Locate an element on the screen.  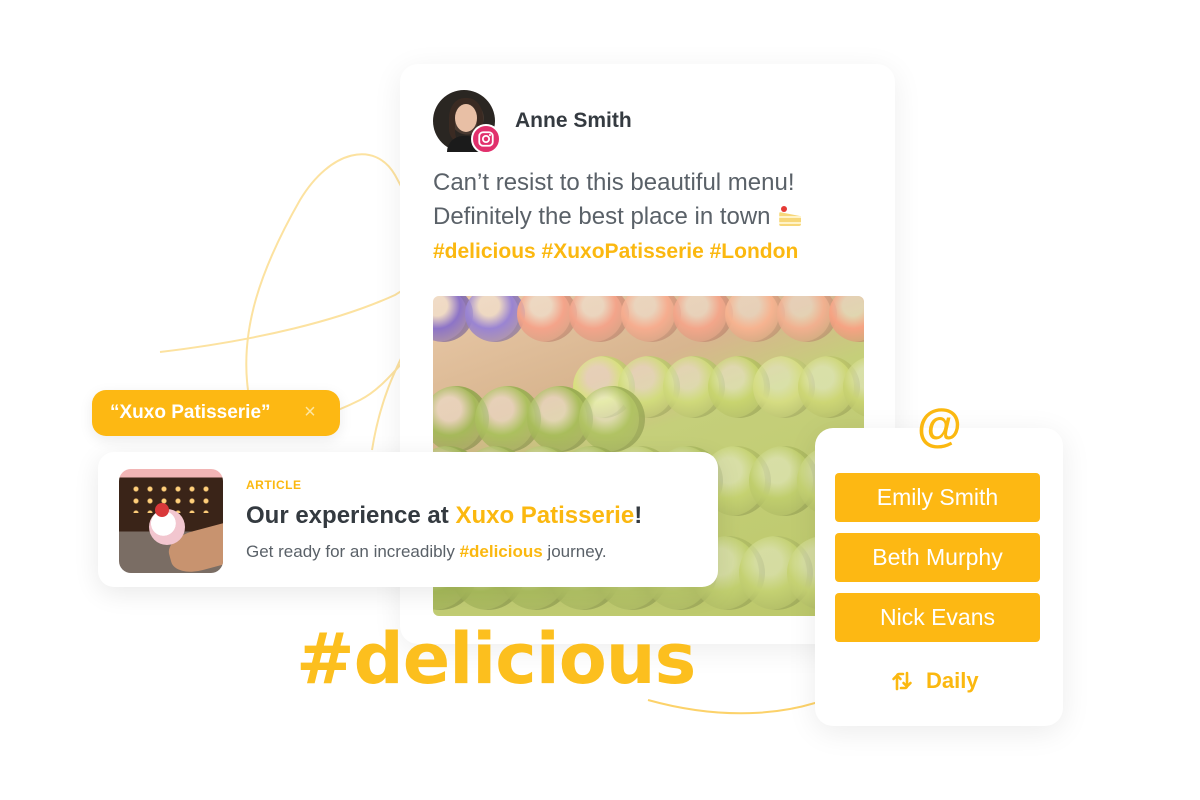
post-text-line-1: Can’t resist to this beautiful menu! is located at coordinates (614, 182).